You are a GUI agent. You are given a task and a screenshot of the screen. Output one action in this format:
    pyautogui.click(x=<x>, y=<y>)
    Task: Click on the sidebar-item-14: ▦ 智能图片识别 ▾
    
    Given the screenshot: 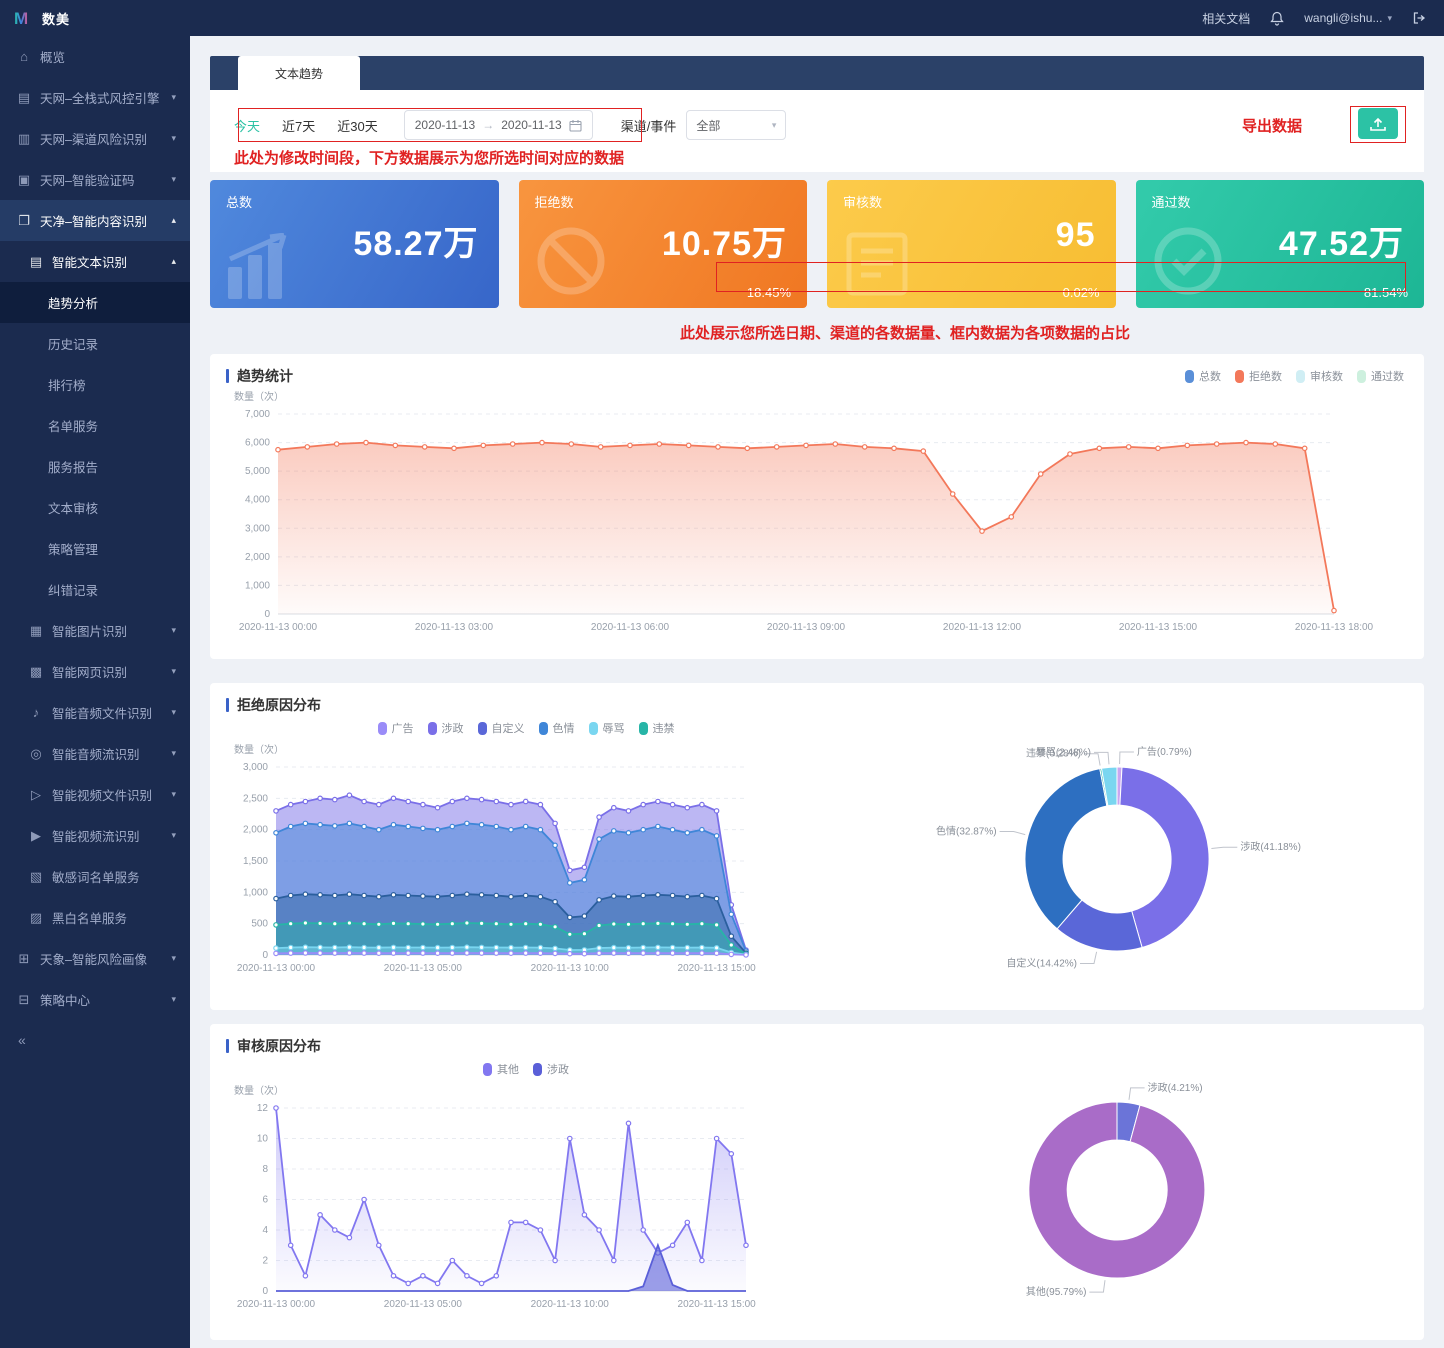 What is the action you would take?
    pyautogui.click(x=95, y=630)
    